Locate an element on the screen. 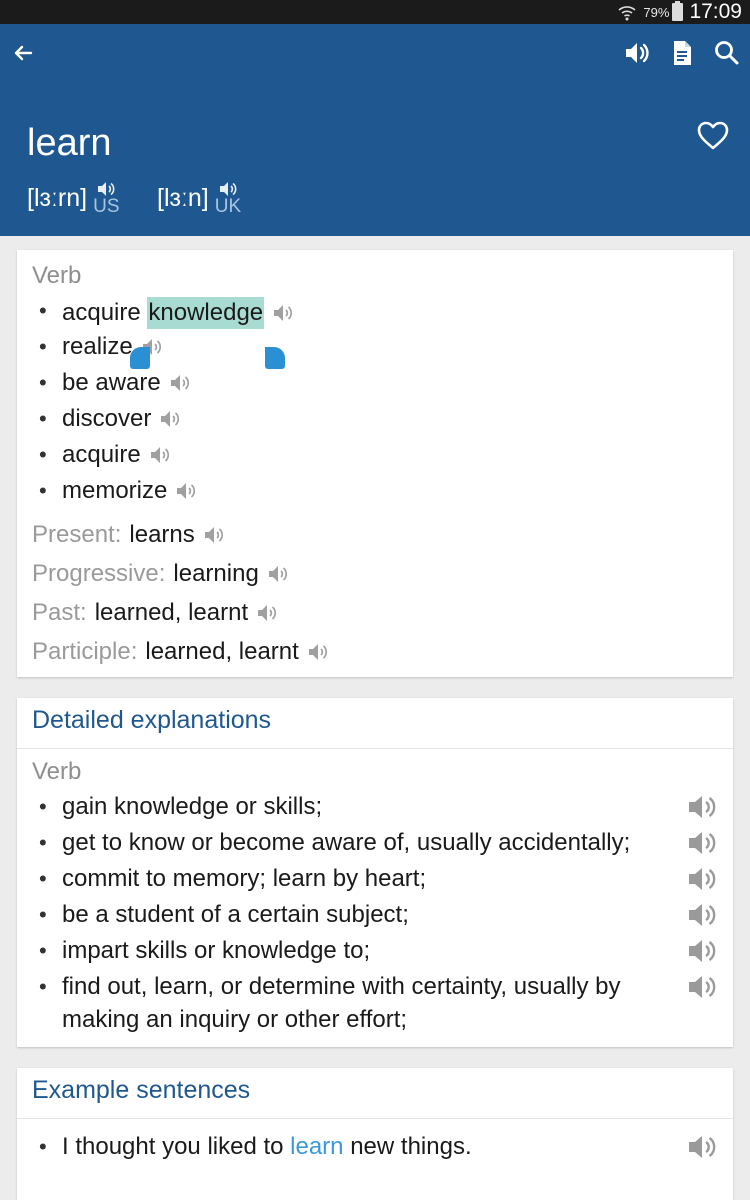 This screenshot has height=1200, width=750. document-icon is located at coordinates (682, 53).